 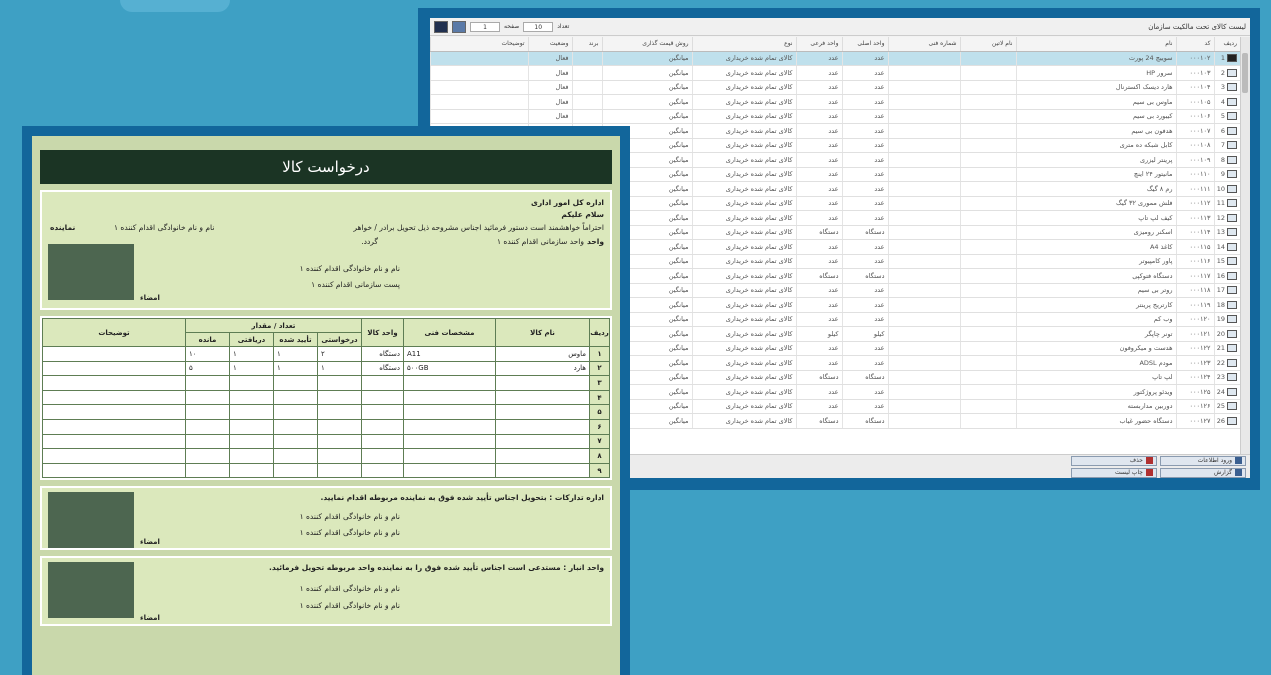 I want to click on scrollbar-thumb, so click(x=1245, y=73).